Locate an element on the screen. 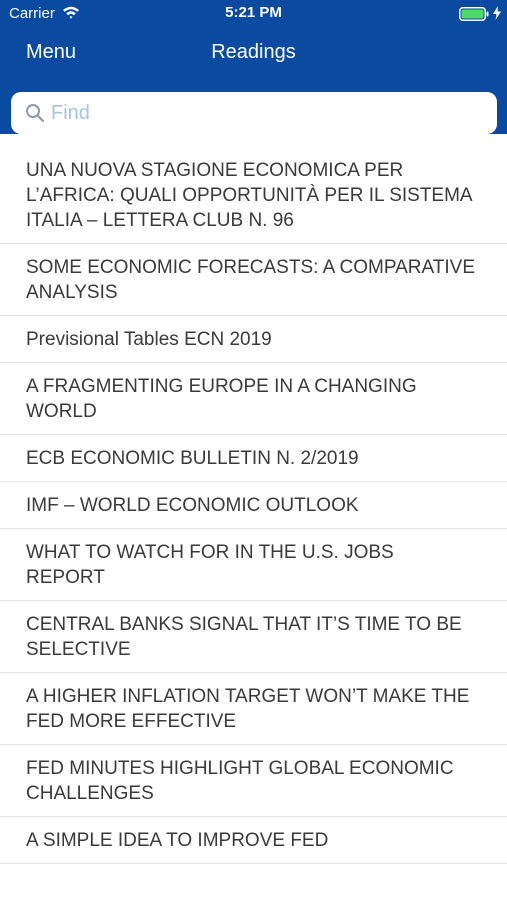  reading-title: ECB ECONOMIC BULLETIN N. 2/2019 is located at coordinates (192, 458).